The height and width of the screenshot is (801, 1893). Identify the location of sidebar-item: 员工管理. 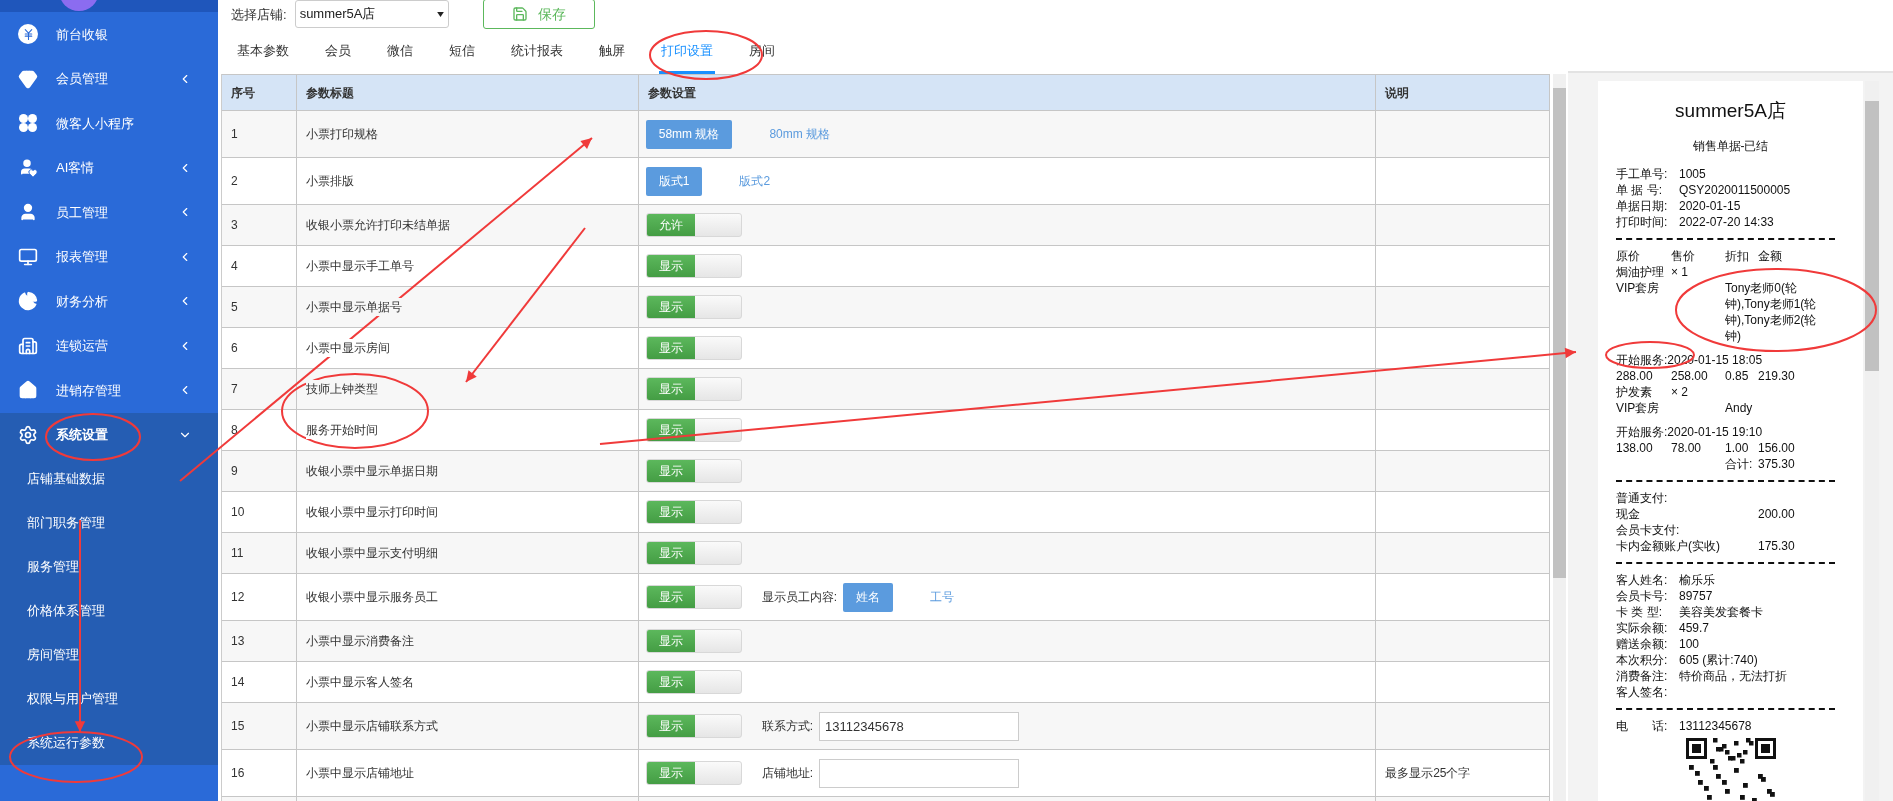
(109, 212).